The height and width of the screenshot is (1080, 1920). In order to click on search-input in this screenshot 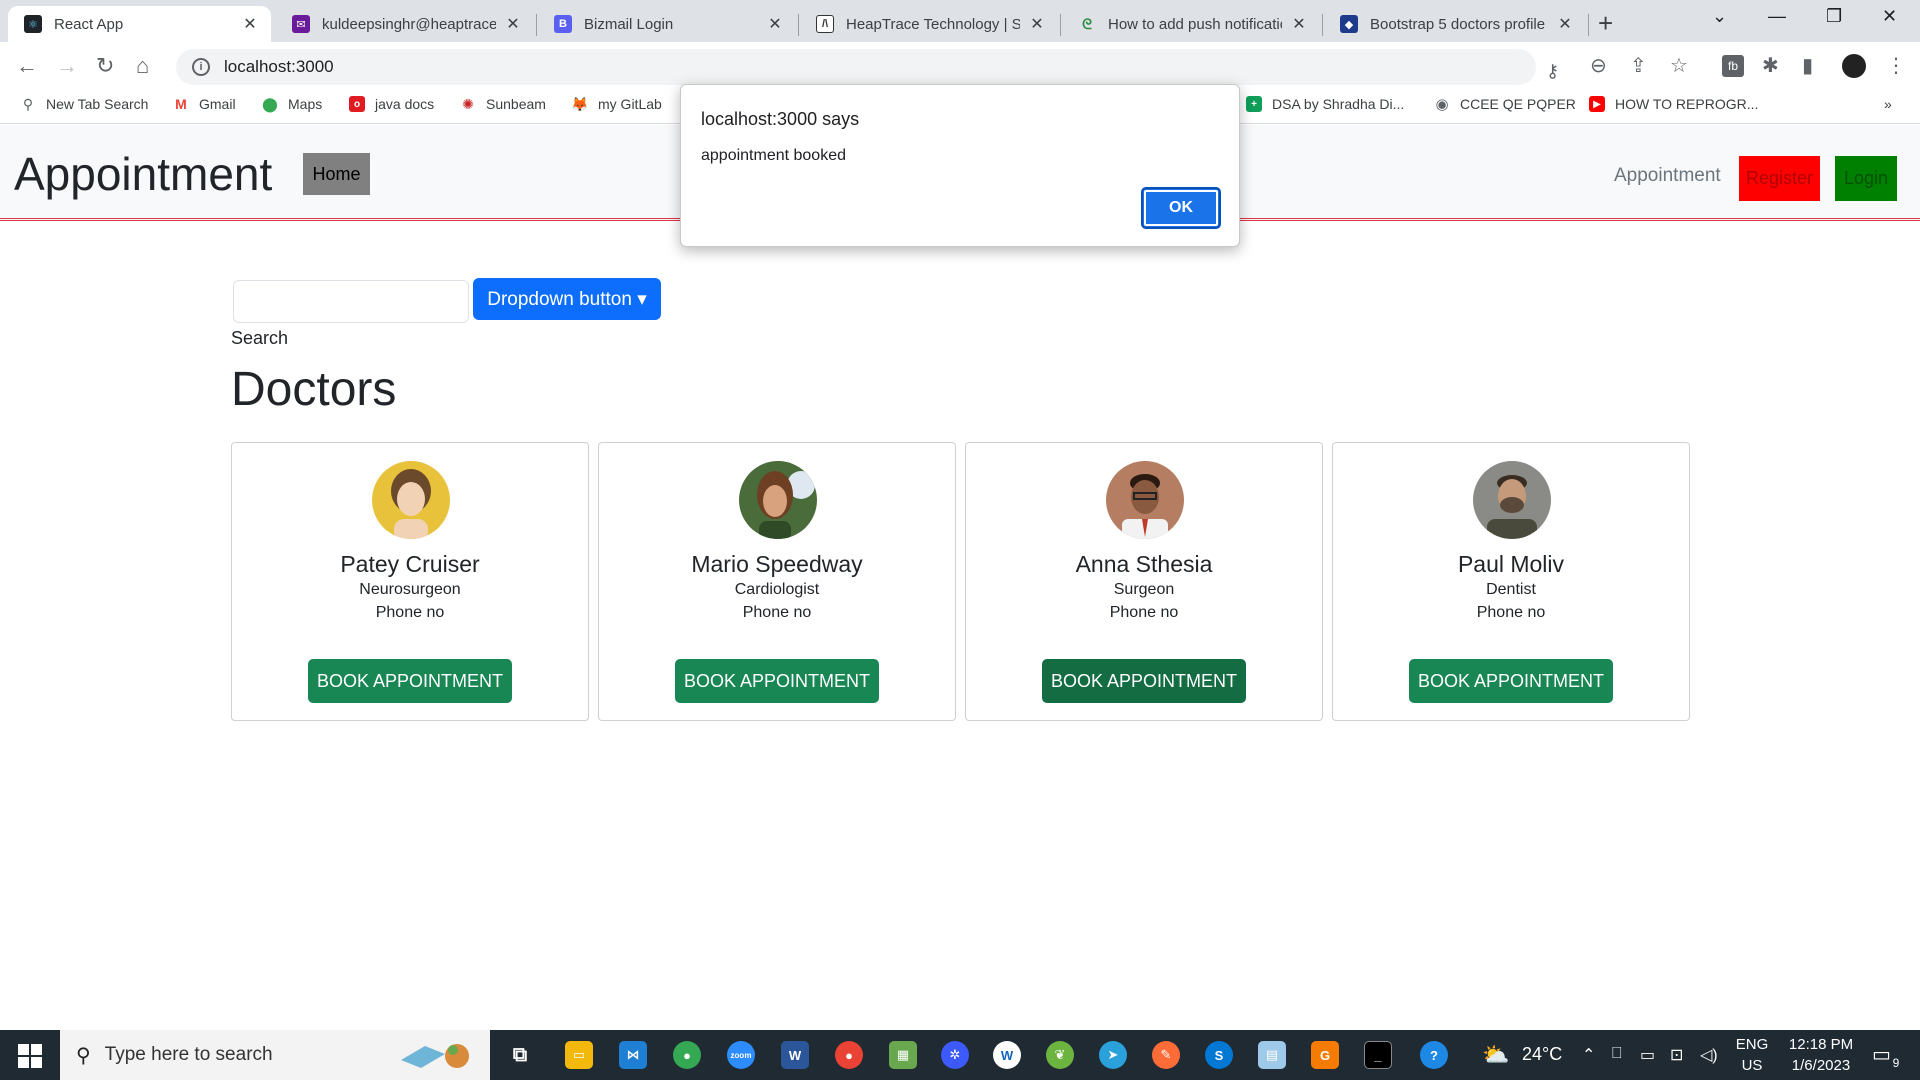, I will do `click(351, 301)`.